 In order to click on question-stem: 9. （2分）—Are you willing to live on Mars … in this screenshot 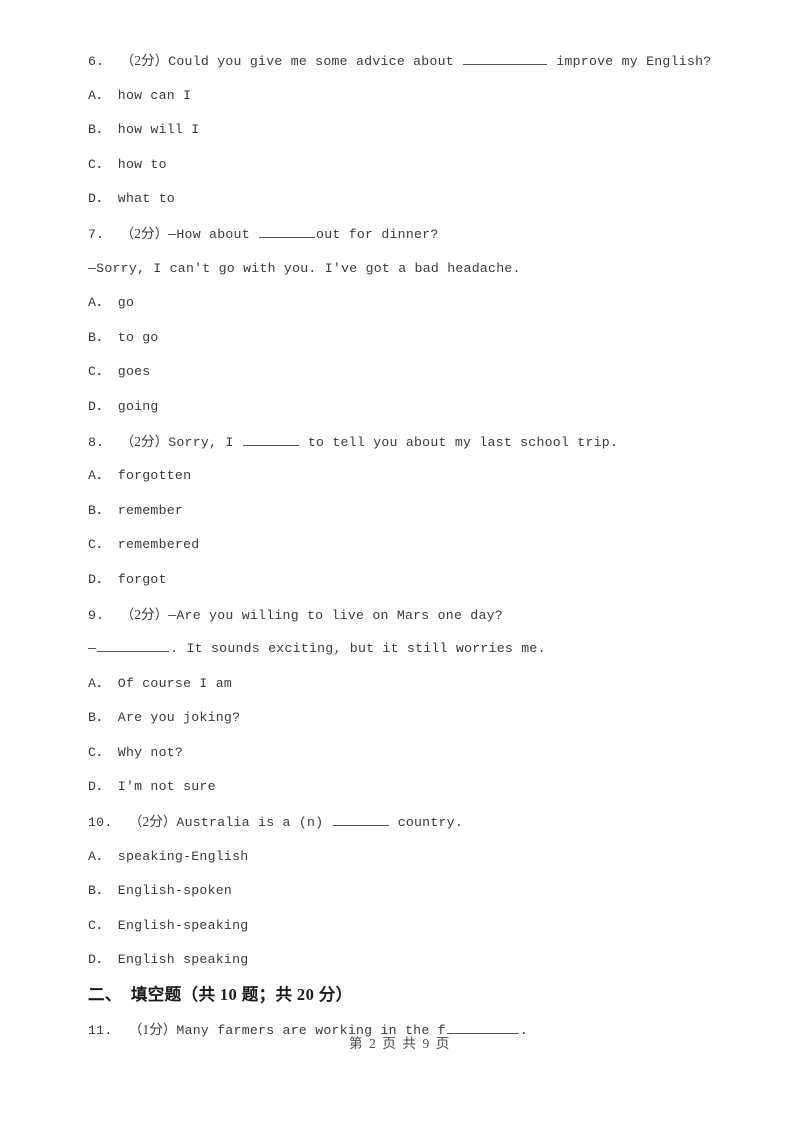, I will do `click(400, 615)`.